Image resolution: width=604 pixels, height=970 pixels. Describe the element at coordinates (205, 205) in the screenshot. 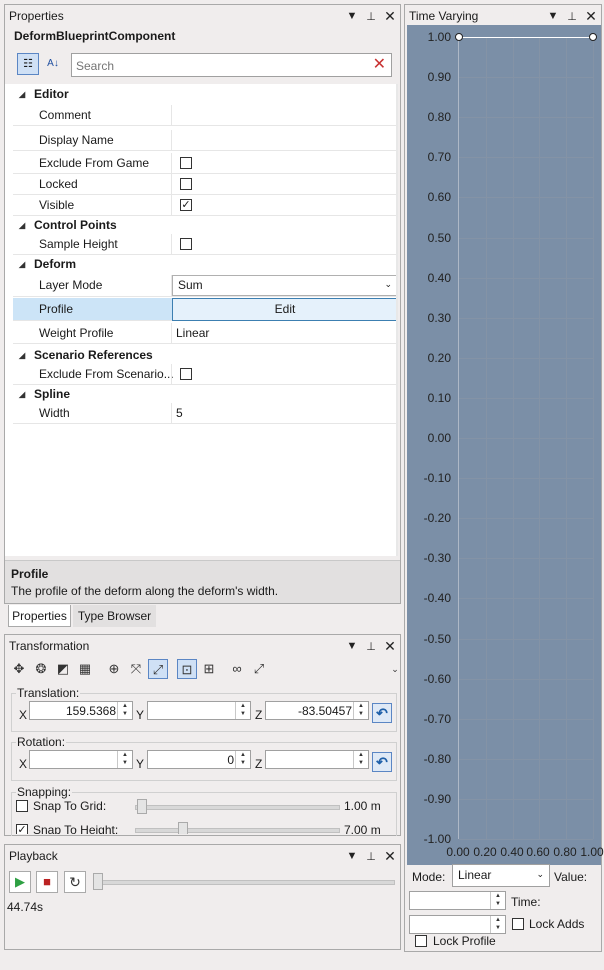

I see `row-visible: Visible ✓` at that location.